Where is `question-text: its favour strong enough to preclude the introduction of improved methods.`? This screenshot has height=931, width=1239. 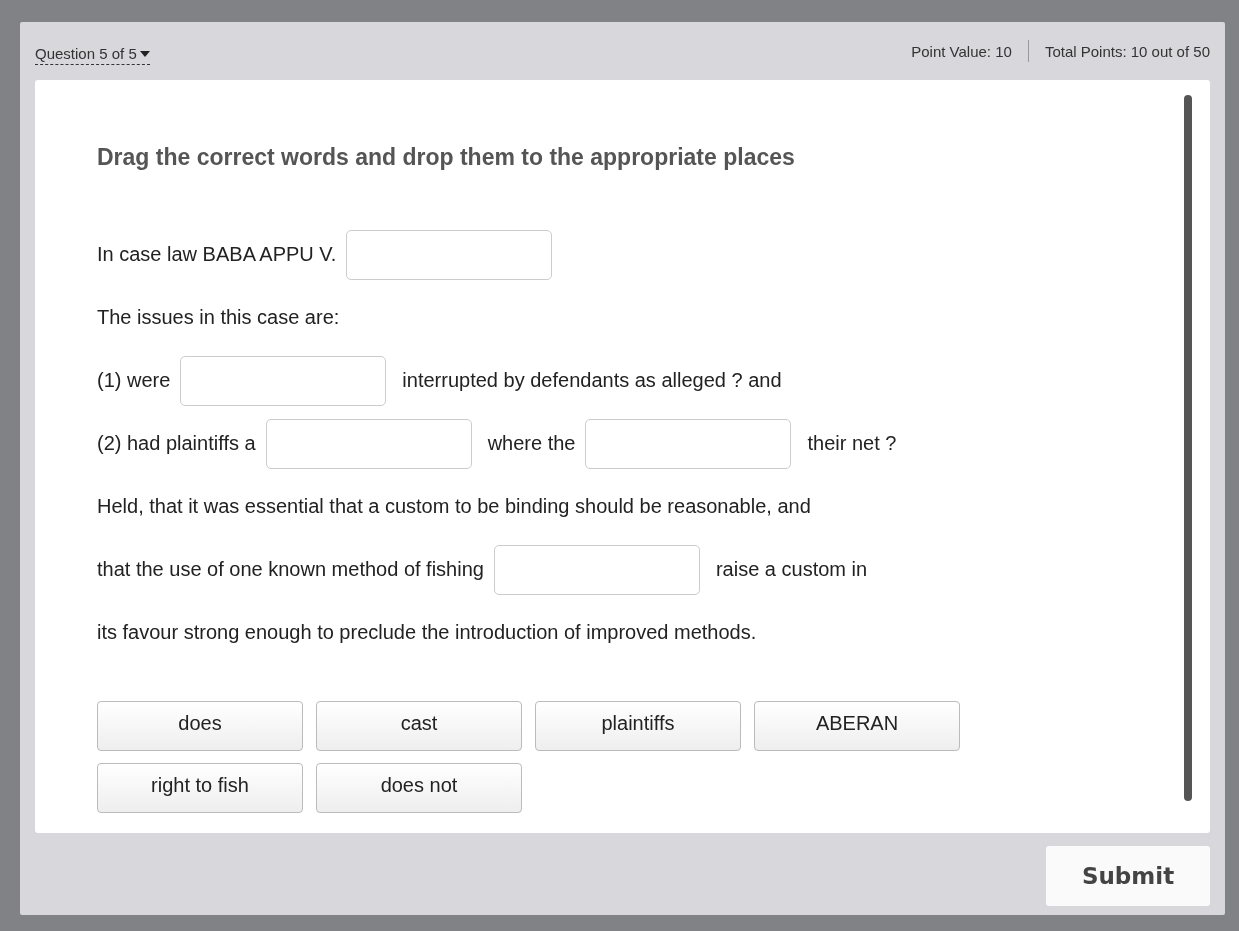
question-text: its favour strong enough to preclude the introduction of improved methods. is located at coordinates (427, 632).